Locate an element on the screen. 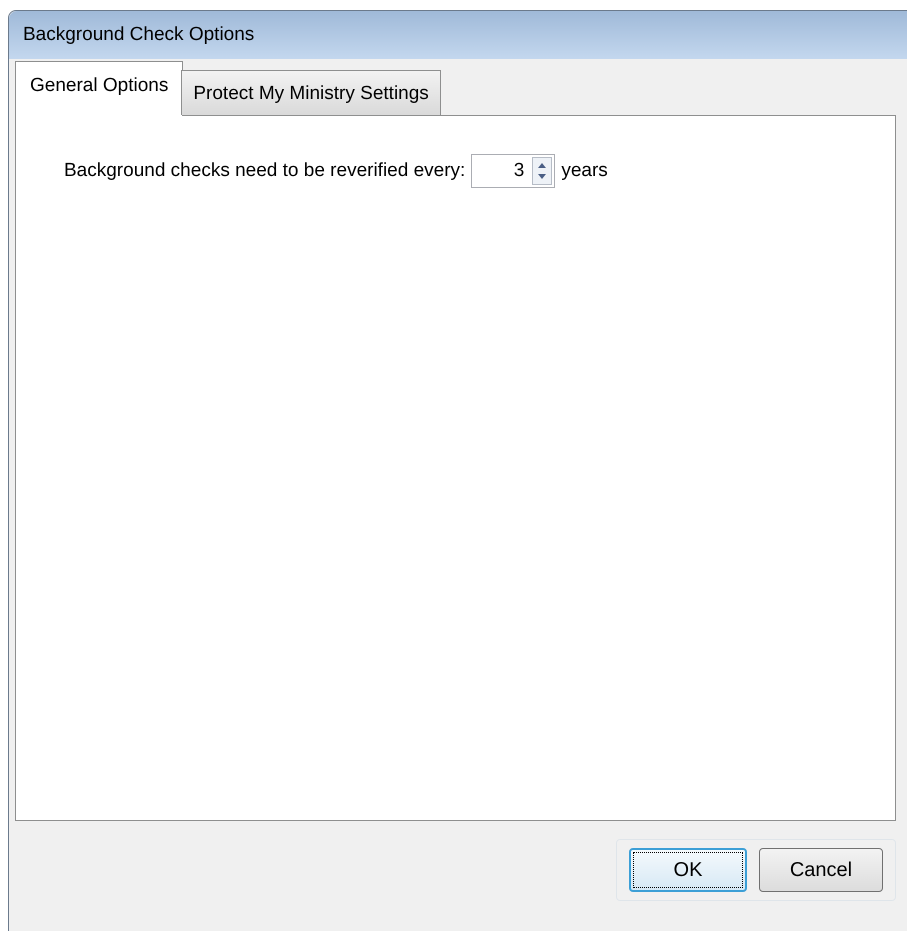 The height and width of the screenshot is (931, 907). tab: Protect My Ministry Settings is located at coordinates (311, 92).